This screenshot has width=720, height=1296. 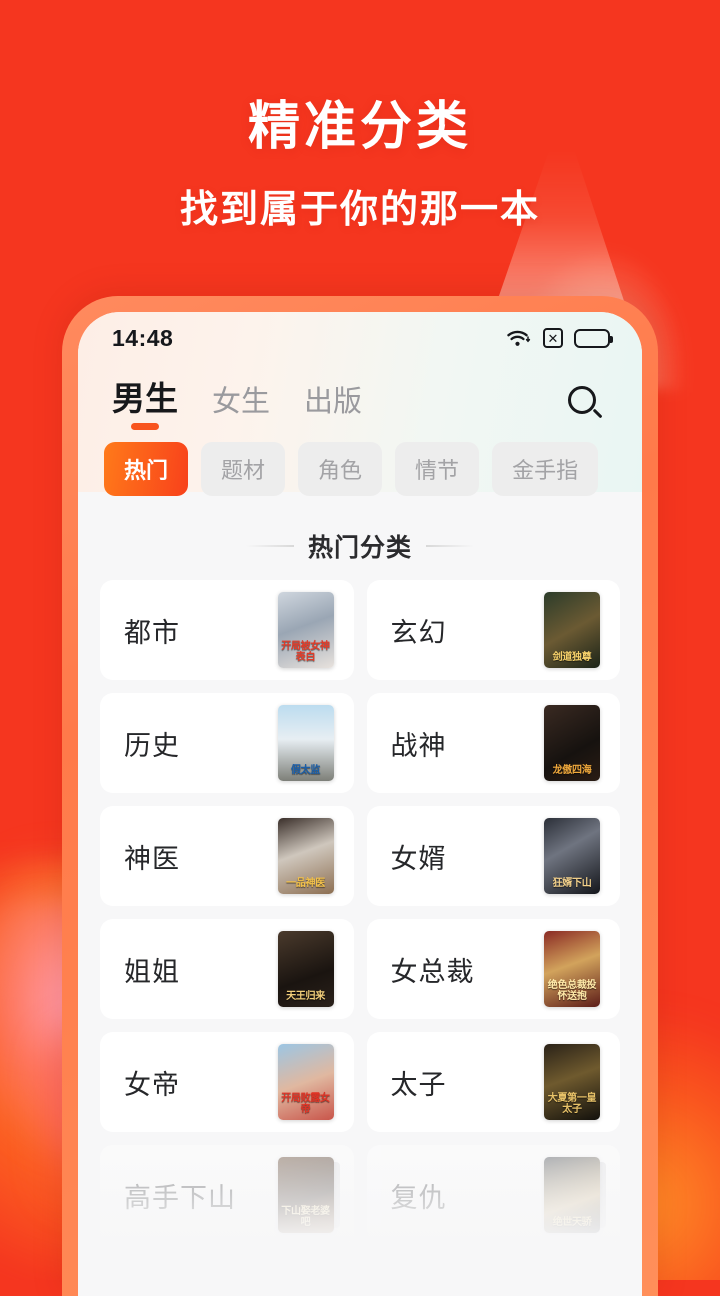 What do you see at coordinates (333, 404) in the screenshot?
I see `tab-published: 出版` at bounding box center [333, 404].